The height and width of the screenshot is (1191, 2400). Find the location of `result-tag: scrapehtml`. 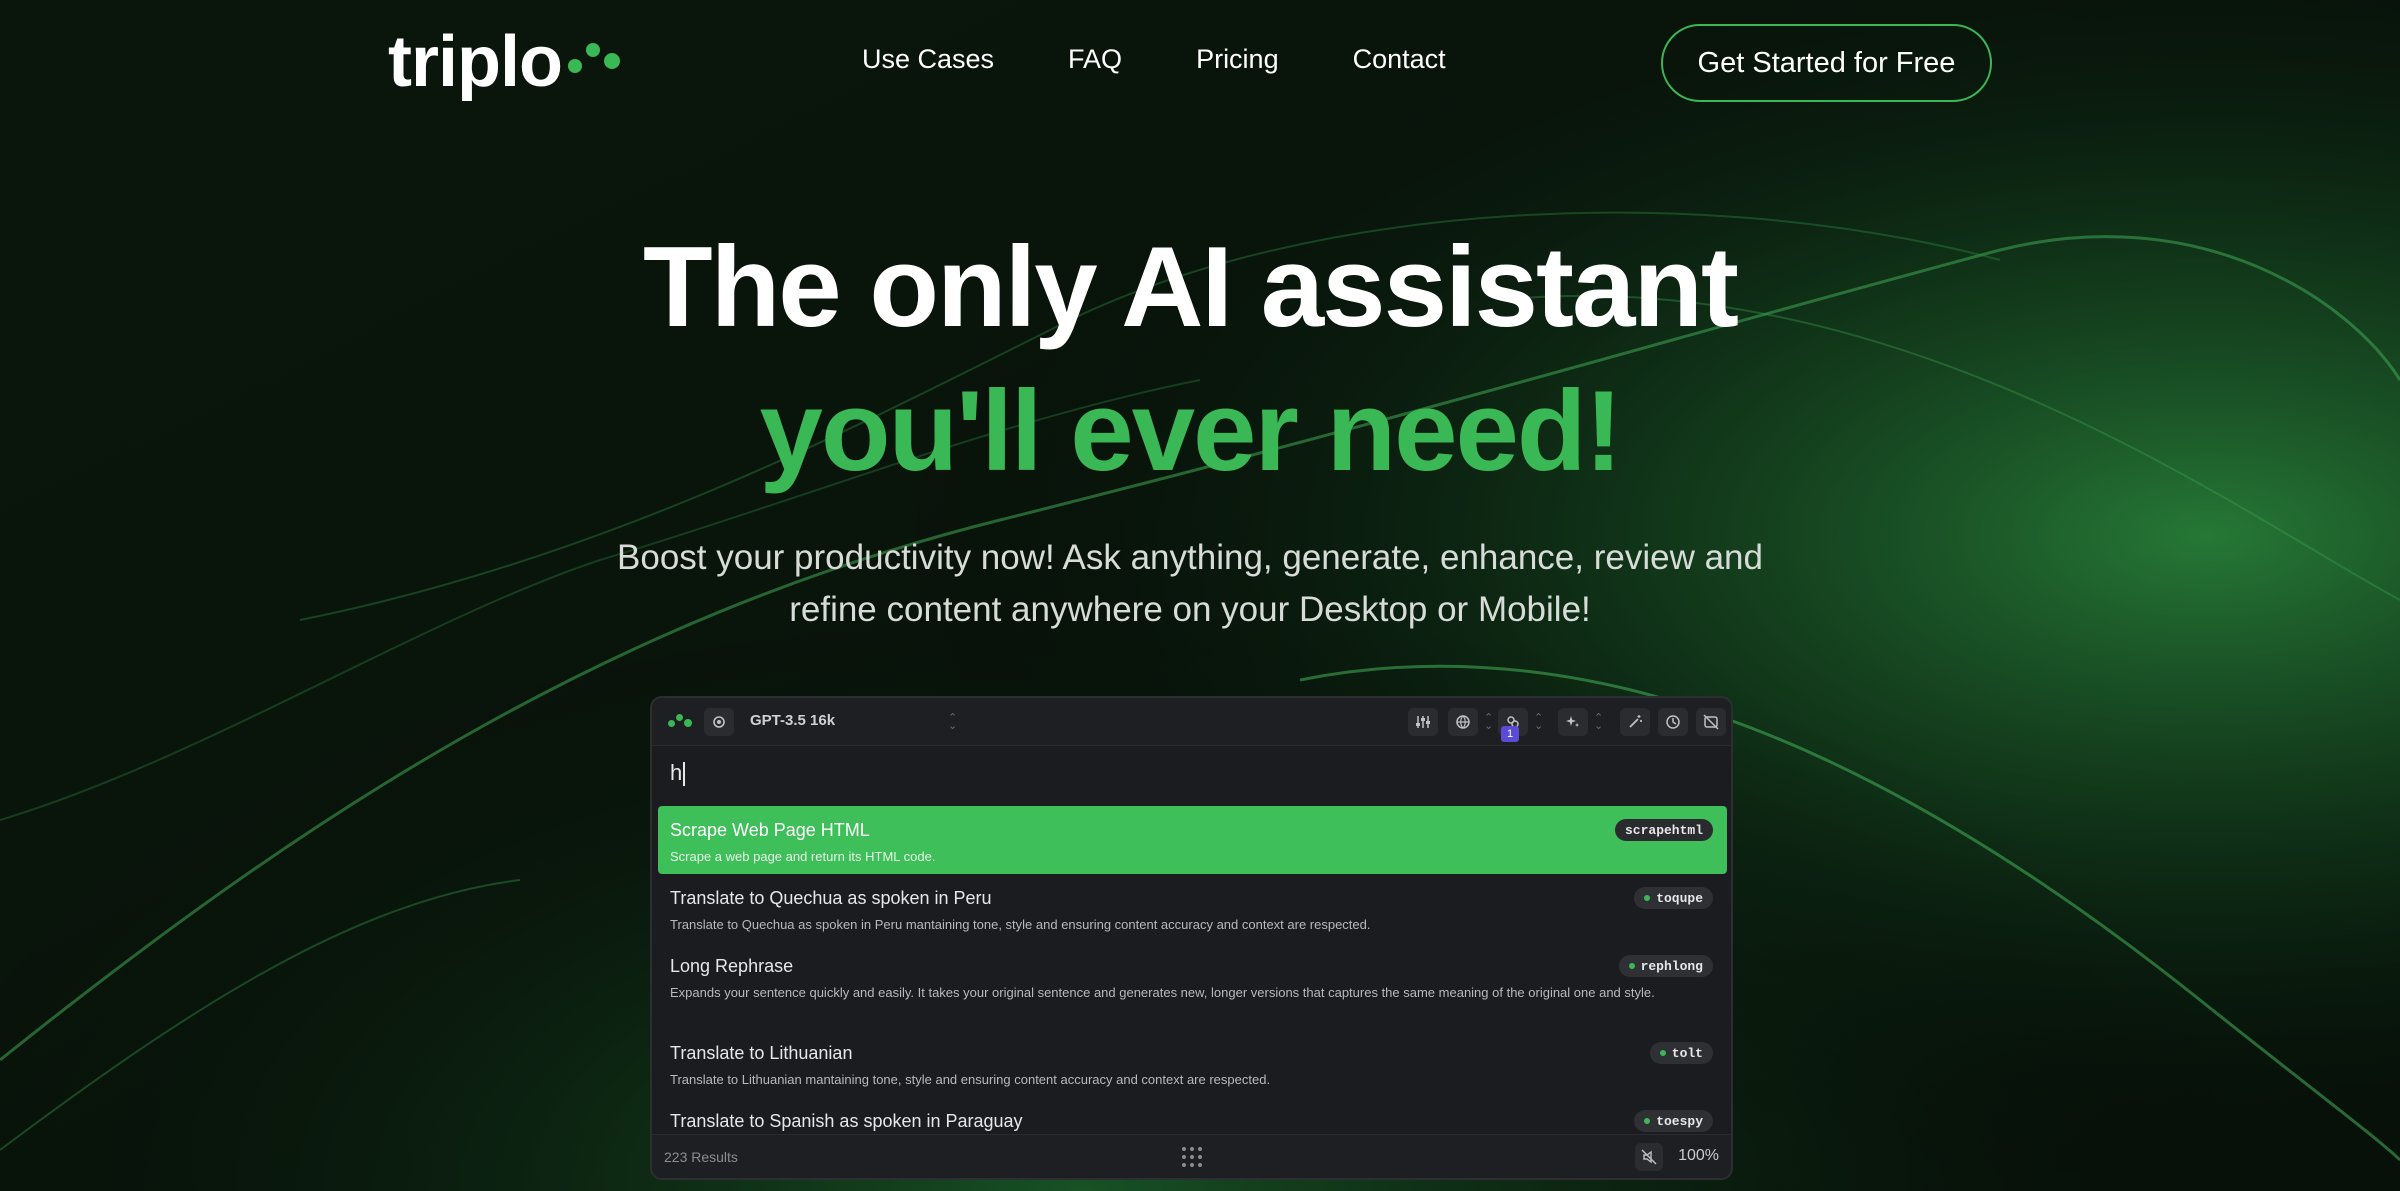

result-tag: scrapehtml is located at coordinates (1663, 830).